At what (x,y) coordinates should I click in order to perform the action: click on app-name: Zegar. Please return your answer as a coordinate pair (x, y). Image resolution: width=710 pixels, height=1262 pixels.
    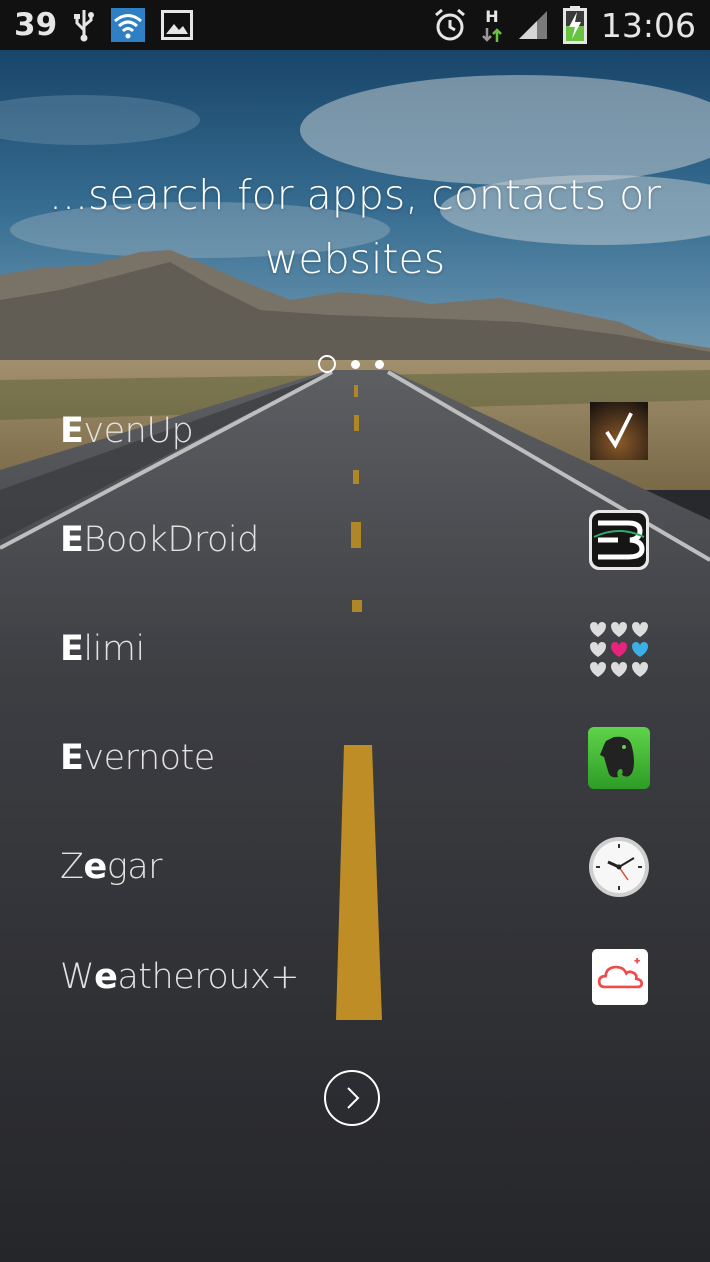
    Looking at the image, I should click on (111, 867).